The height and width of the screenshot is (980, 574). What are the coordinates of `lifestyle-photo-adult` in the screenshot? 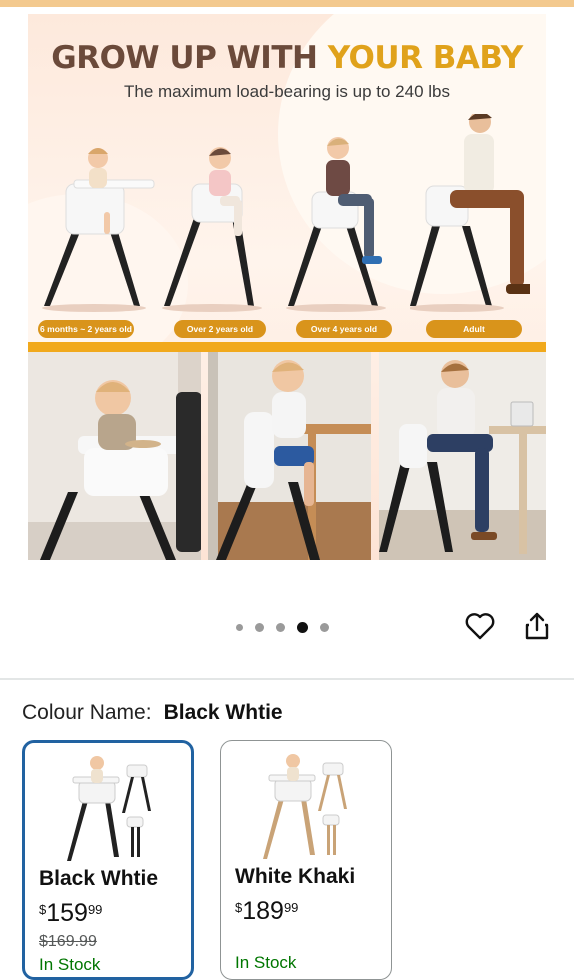 It's located at (462, 456).